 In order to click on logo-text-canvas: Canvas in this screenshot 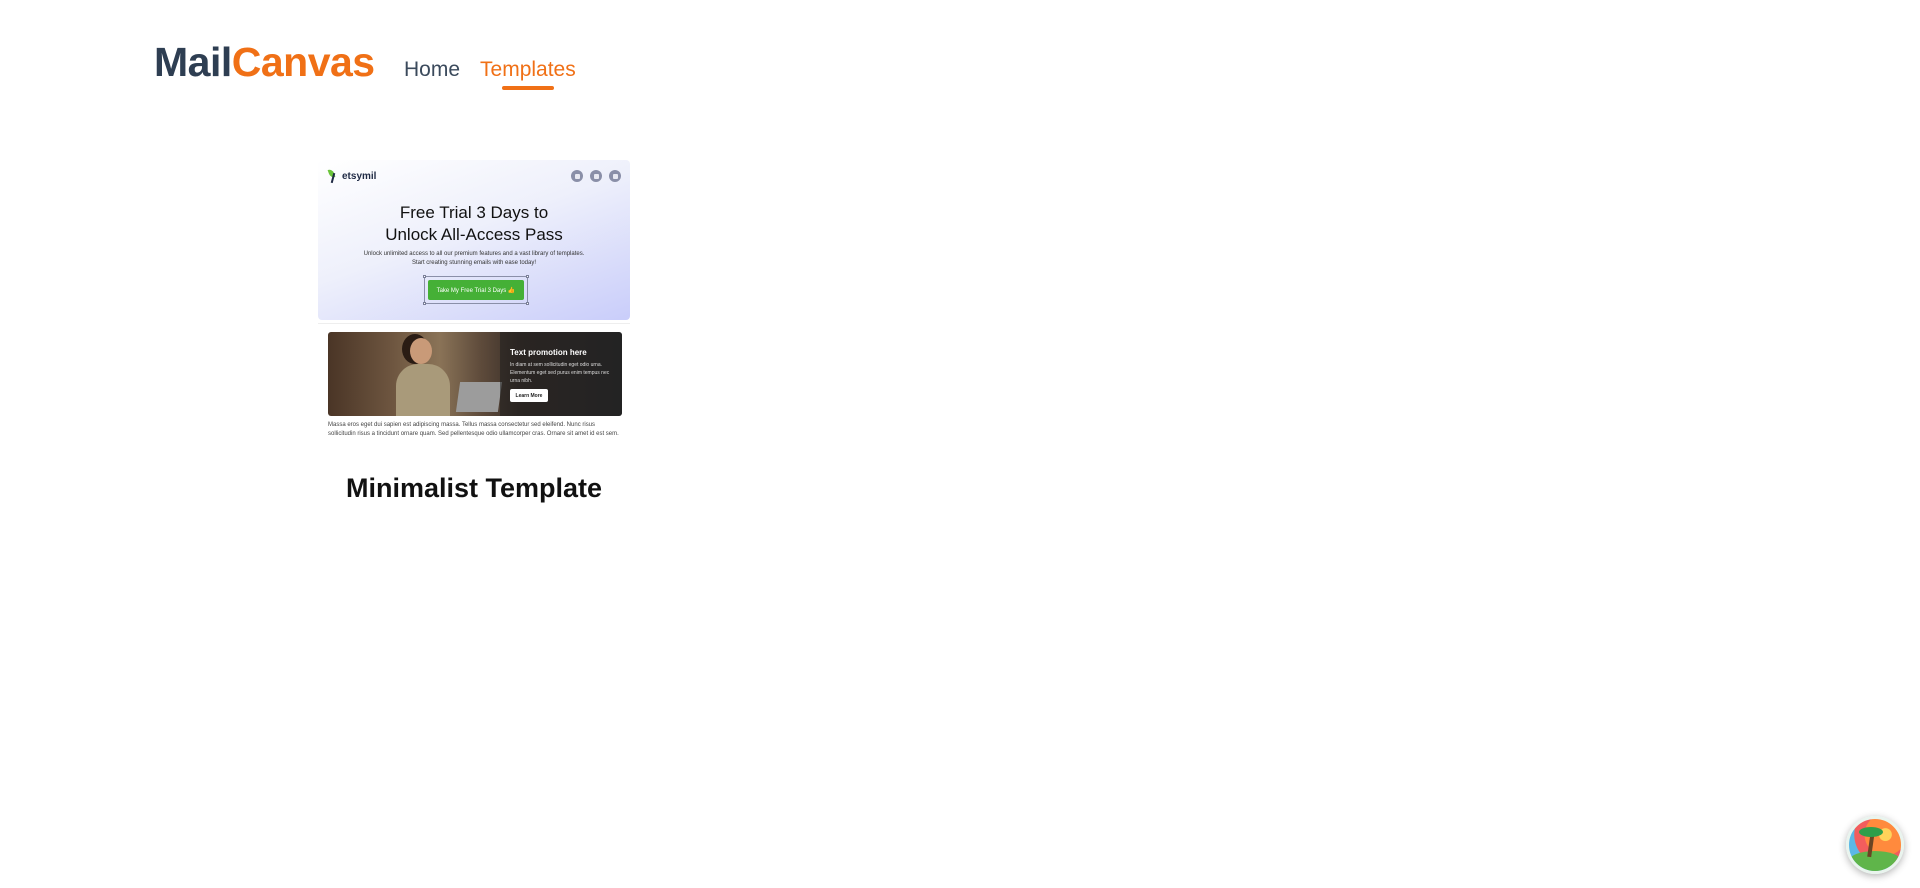, I will do `click(303, 62)`.